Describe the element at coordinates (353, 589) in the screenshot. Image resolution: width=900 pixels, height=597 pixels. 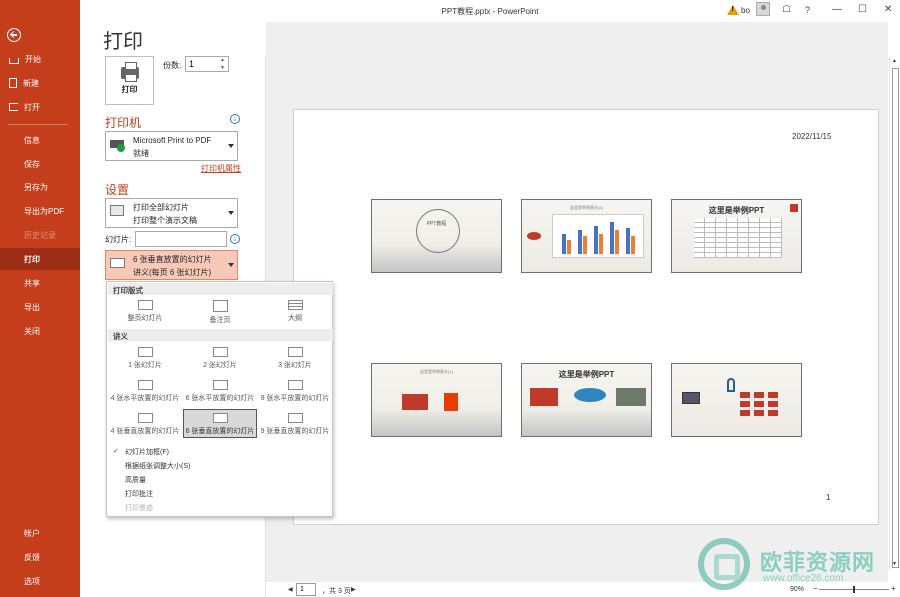
I see `next-page-icon: ▶` at that location.